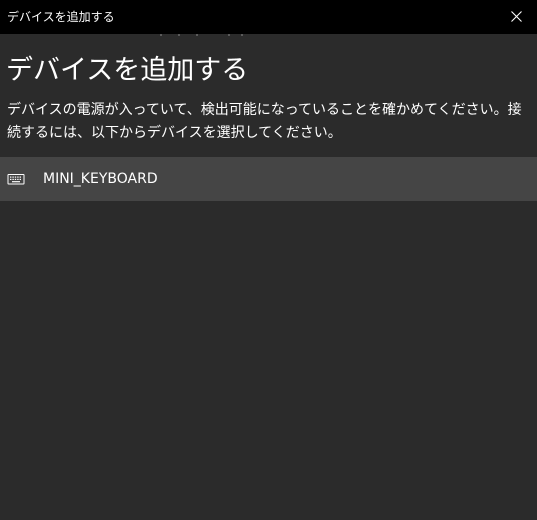 This screenshot has height=520, width=537. I want to click on device-item-mini-keyboard: MINI_KEYBOARD, so click(268, 179).